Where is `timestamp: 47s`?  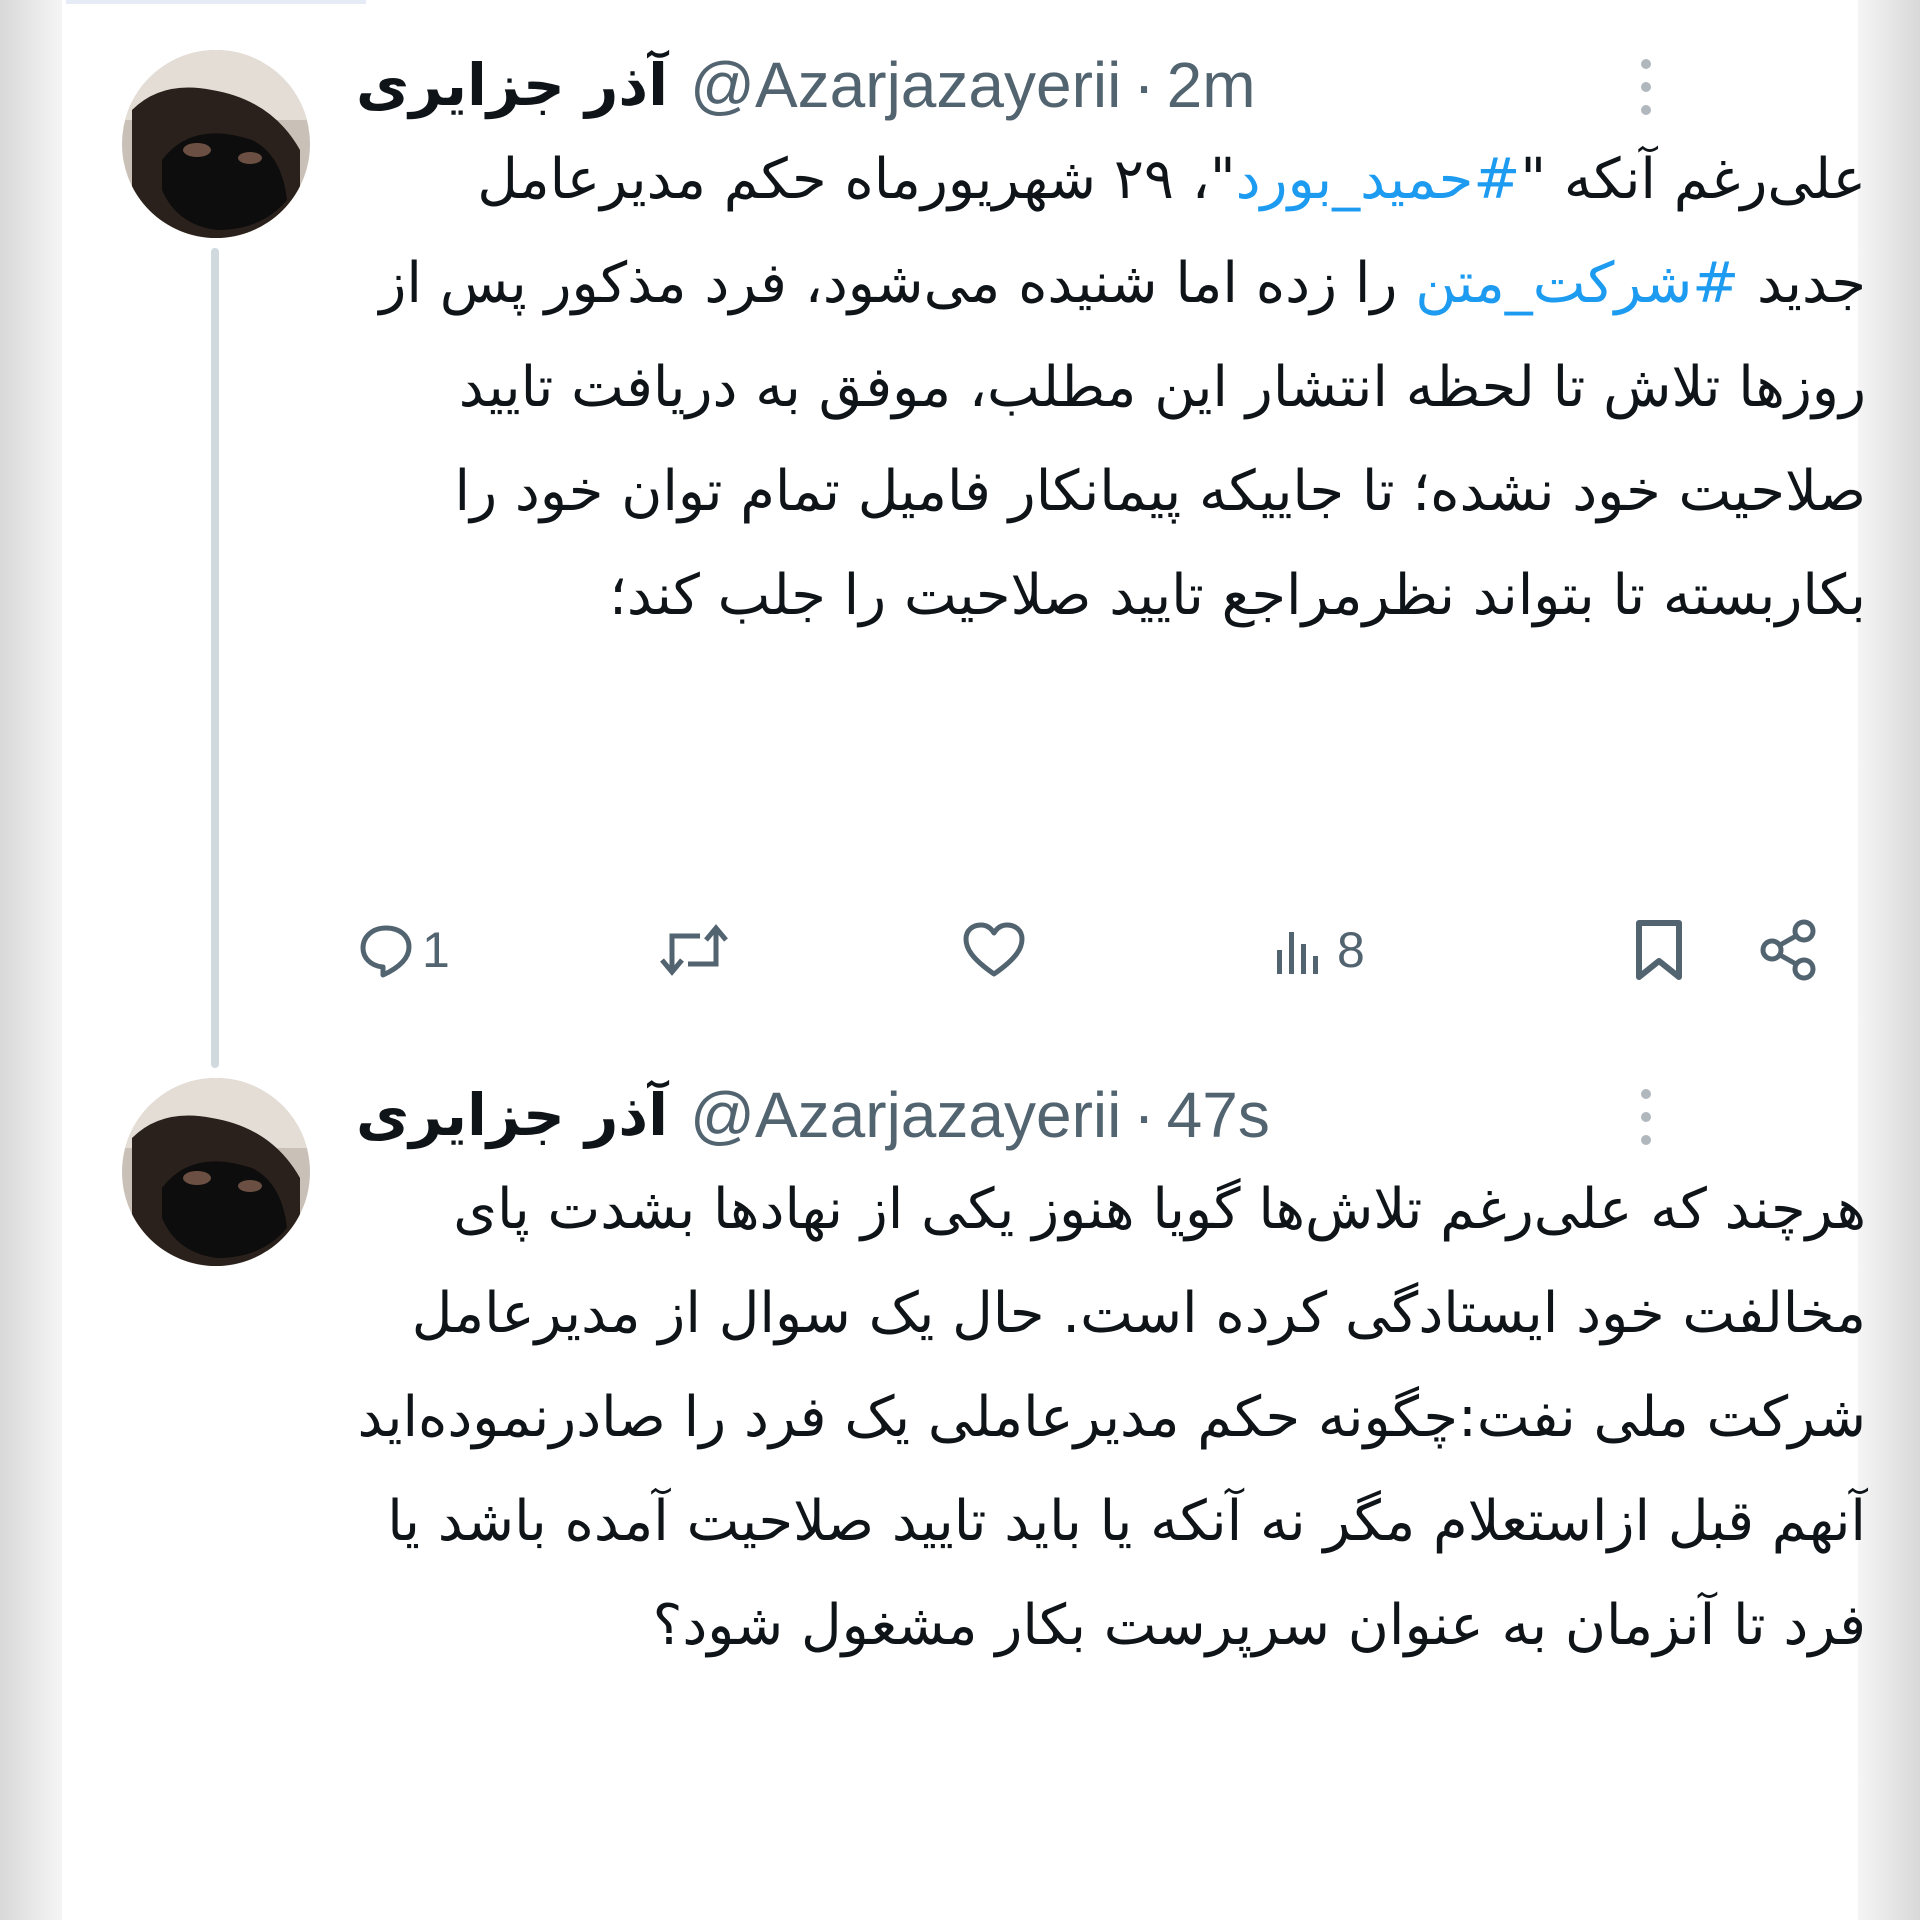 timestamp: 47s is located at coordinates (1218, 1115).